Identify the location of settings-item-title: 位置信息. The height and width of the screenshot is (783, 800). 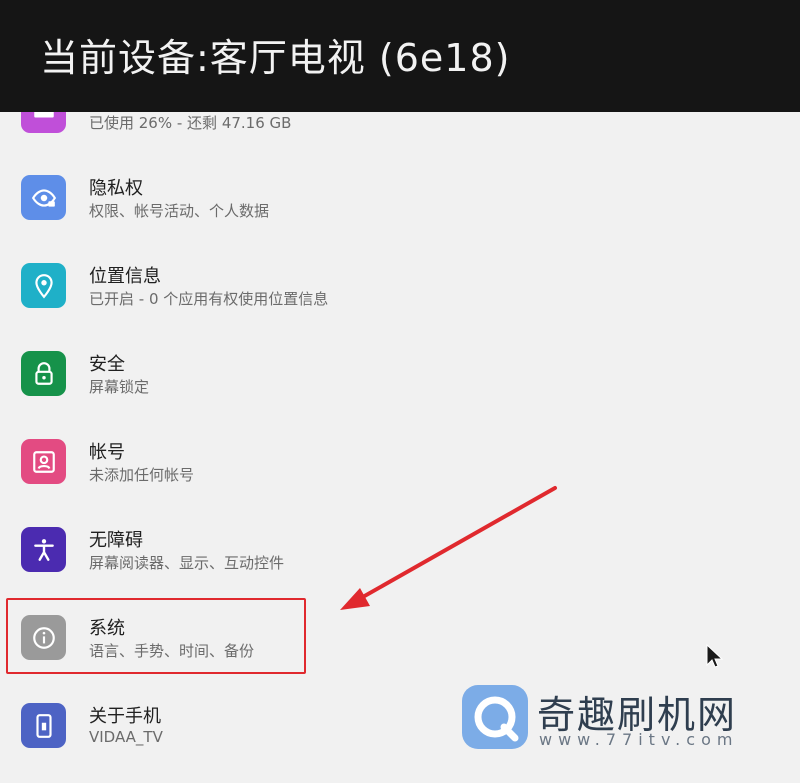
(125, 276).